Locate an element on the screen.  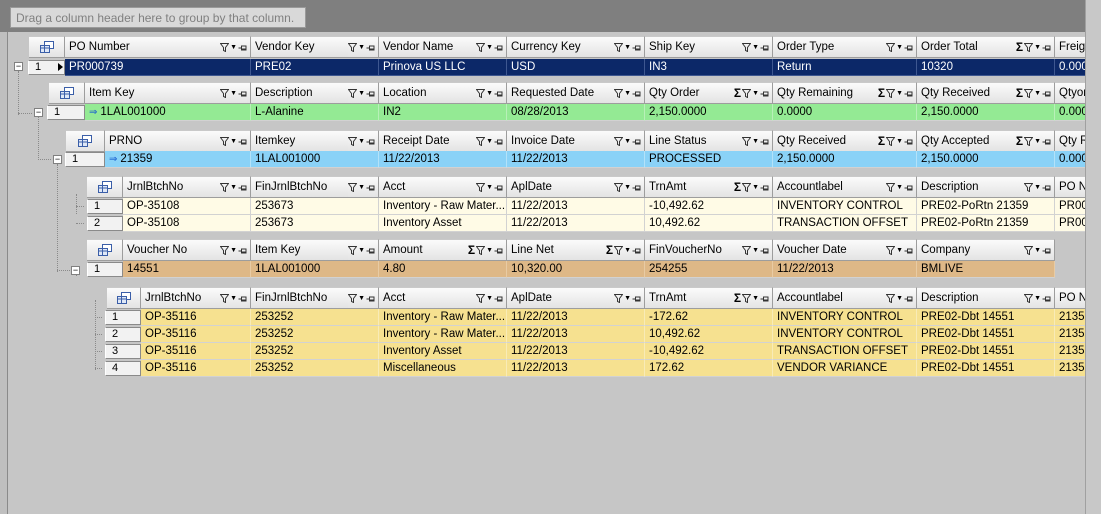
grid-cell: 2135 is located at coordinates (1070, 368).